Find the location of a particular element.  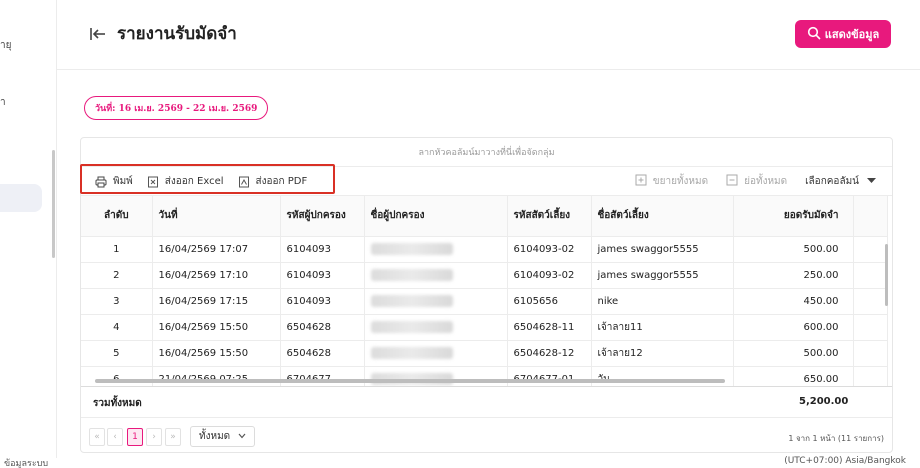

horizontal-scrollbar is located at coordinates (410, 381).